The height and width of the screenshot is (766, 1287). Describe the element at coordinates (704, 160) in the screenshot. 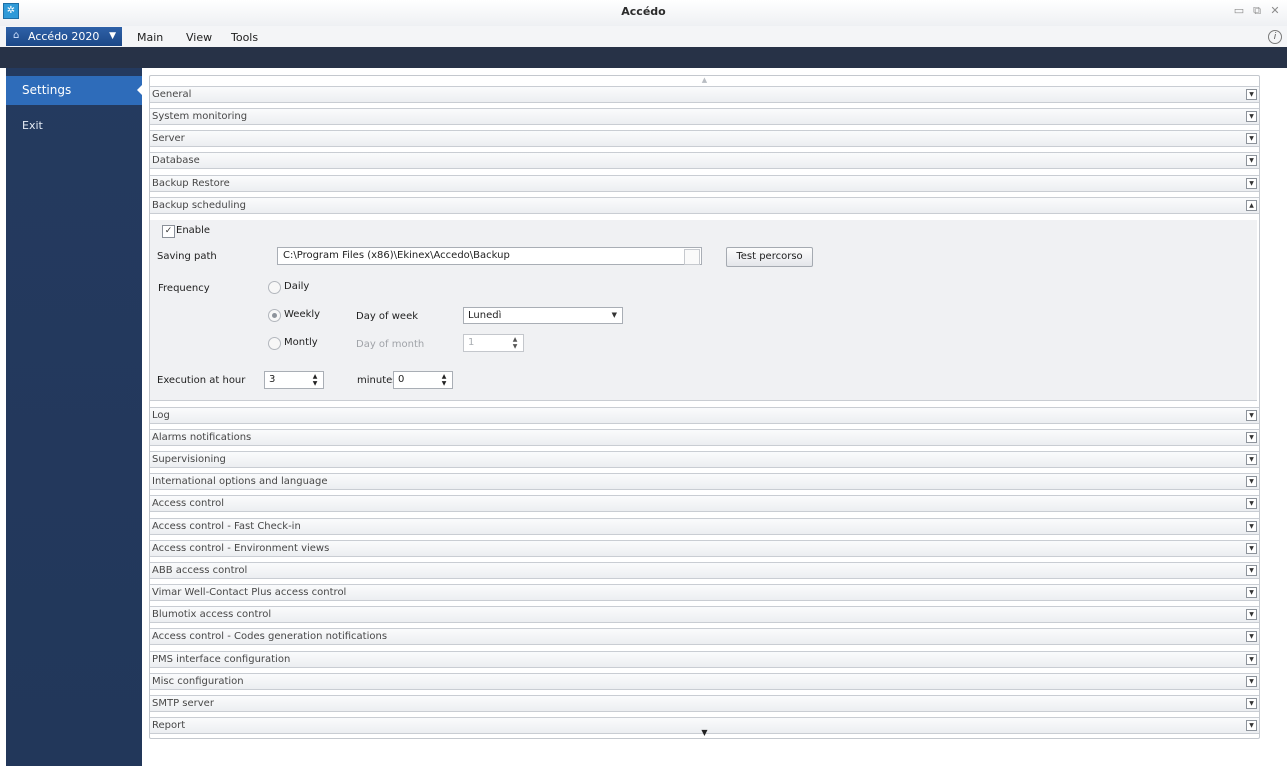

I see `section-database: Database ▼` at that location.